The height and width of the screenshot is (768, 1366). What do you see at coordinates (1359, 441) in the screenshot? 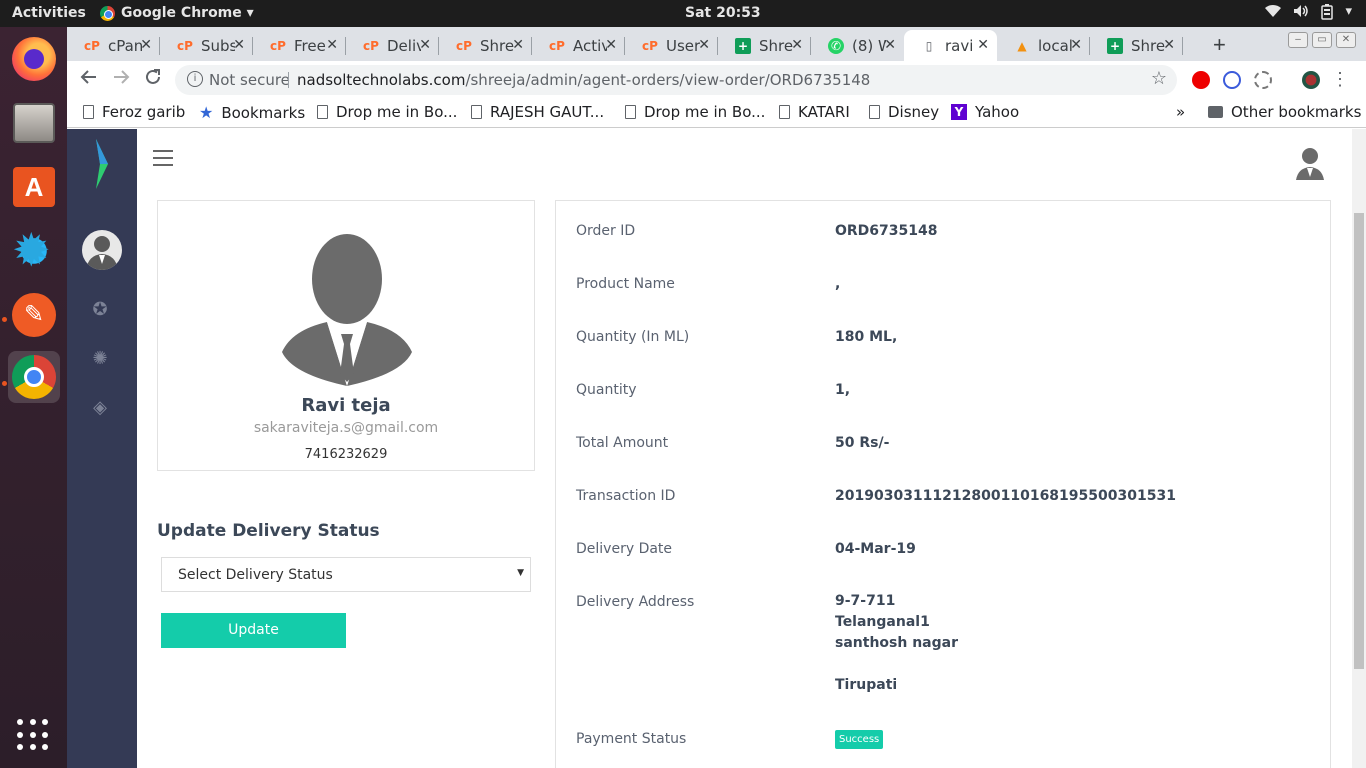
I see `scrollbar-thumb` at bounding box center [1359, 441].